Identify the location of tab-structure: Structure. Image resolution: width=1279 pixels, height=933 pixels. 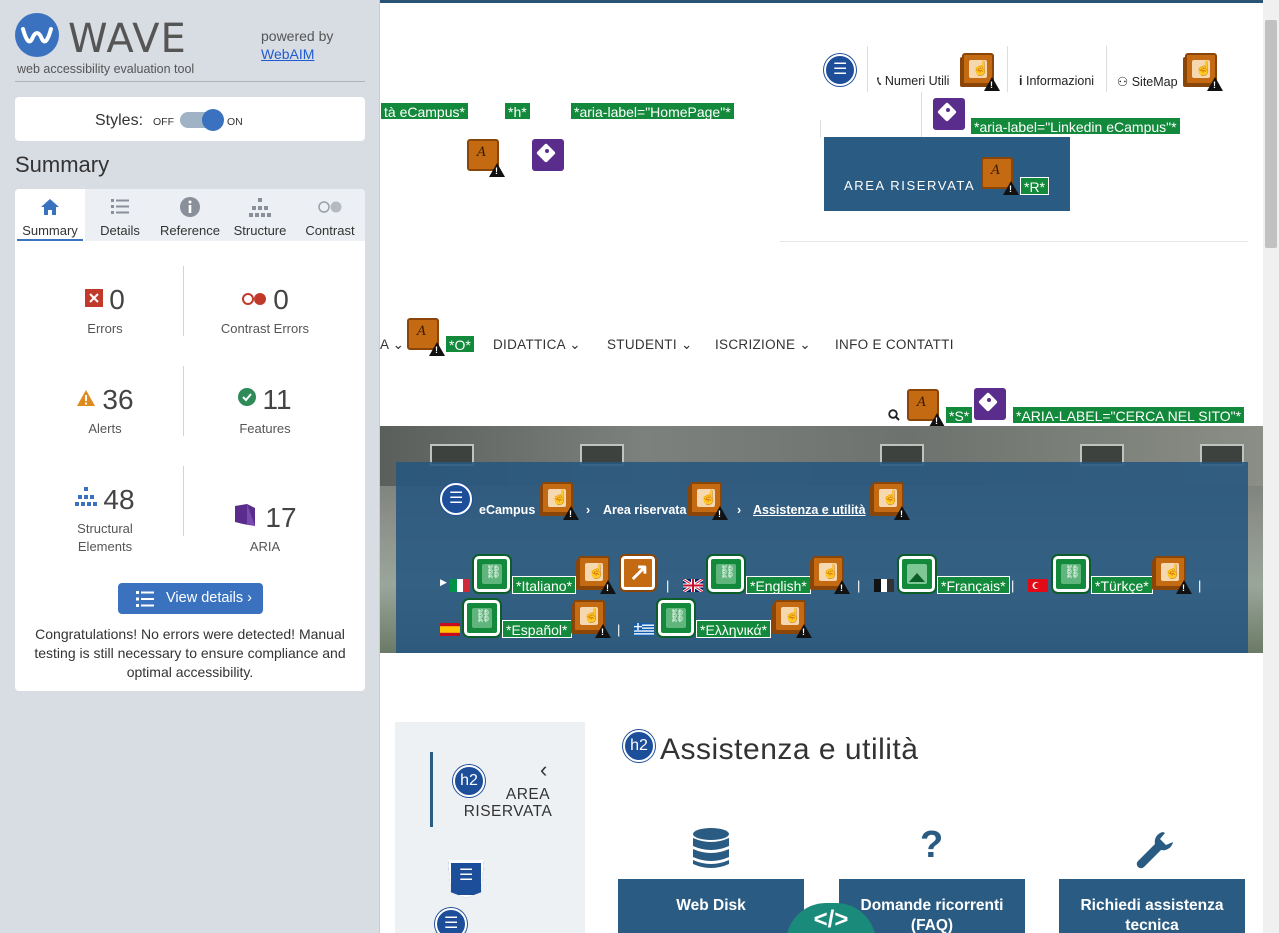
(260, 215).